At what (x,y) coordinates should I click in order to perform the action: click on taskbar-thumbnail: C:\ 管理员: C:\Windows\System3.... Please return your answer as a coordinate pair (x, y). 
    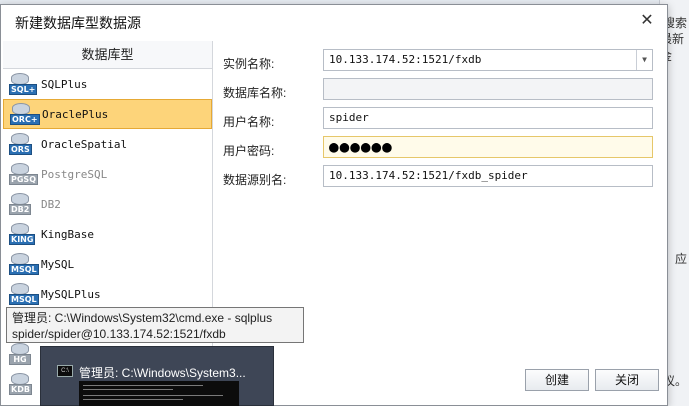
    Looking at the image, I should click on (157, 376).